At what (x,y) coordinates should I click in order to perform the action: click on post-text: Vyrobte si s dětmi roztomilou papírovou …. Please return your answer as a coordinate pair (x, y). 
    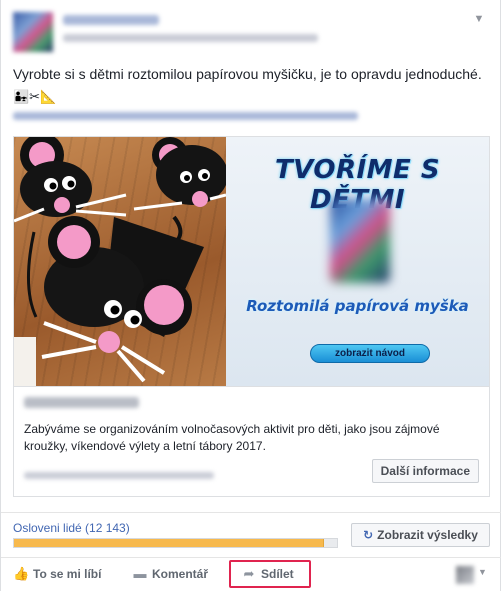
    Looking at the image, I should click on (248, 85).